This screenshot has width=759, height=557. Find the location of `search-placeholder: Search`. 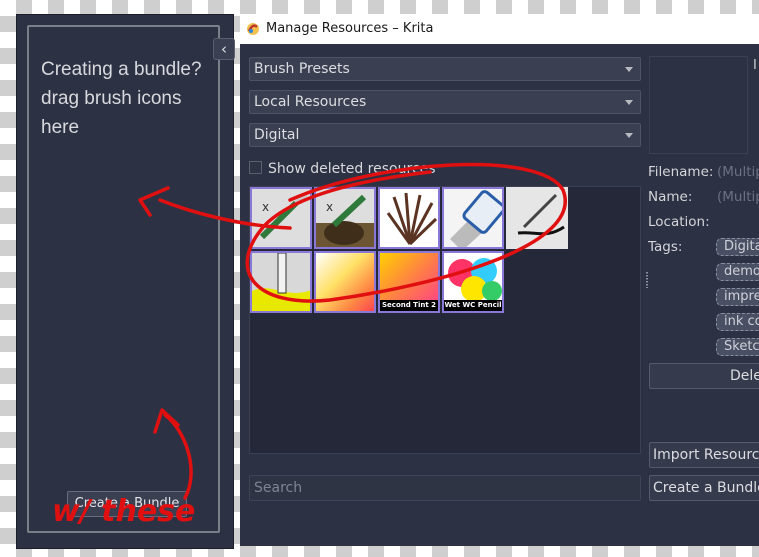

search-placeholder: Search is located at coordinates (278, 488).